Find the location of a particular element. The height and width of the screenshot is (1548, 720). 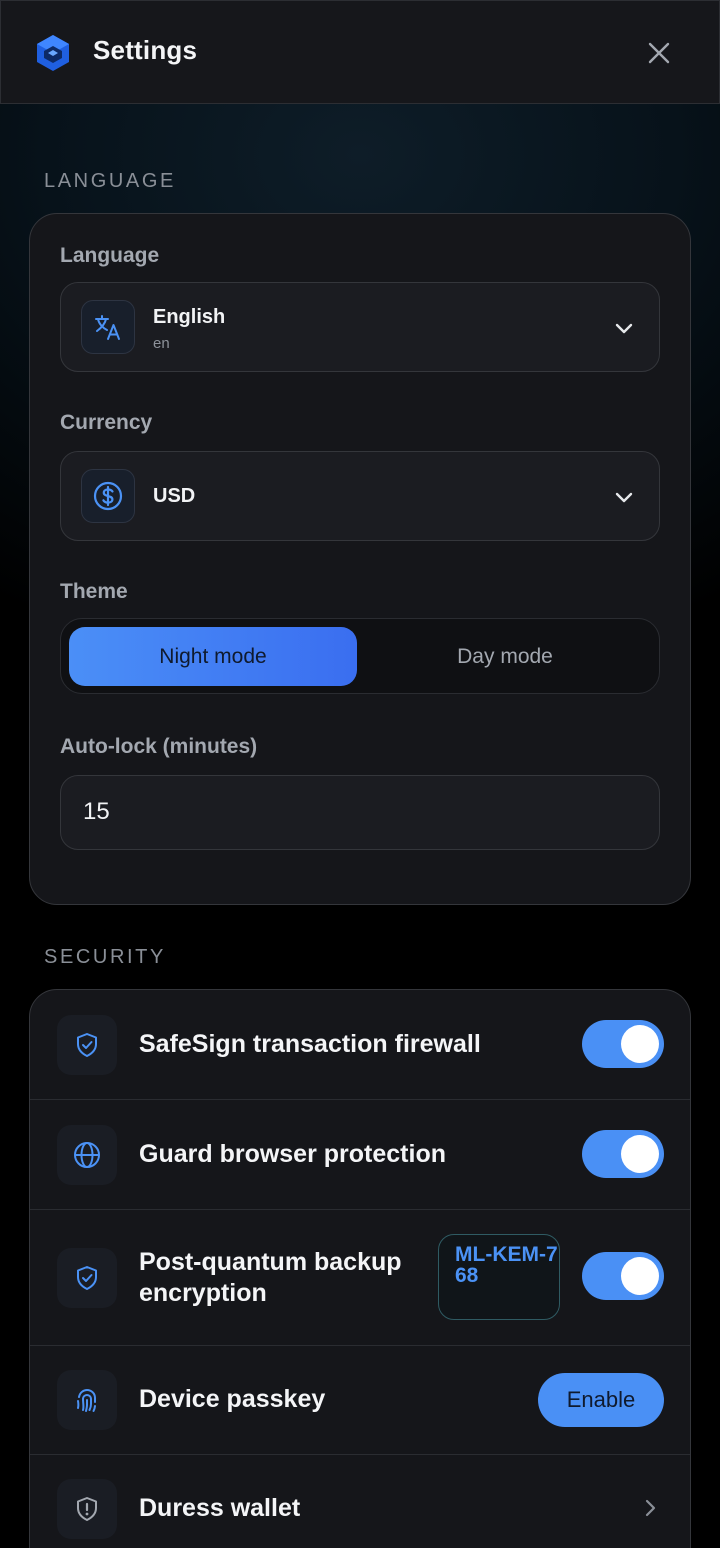

passkey-label: Device passkey is located at coordinates (232, 1399).